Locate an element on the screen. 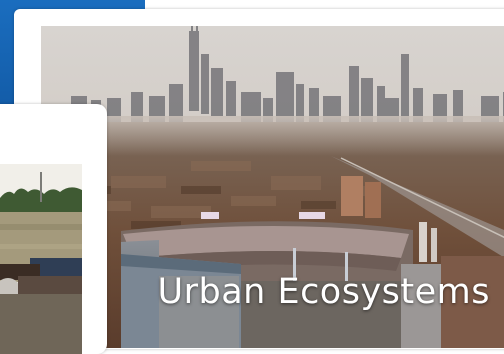 The width and height of the screenshot is (504, 354). rural-photo-card is located at coordinates (53, 229).